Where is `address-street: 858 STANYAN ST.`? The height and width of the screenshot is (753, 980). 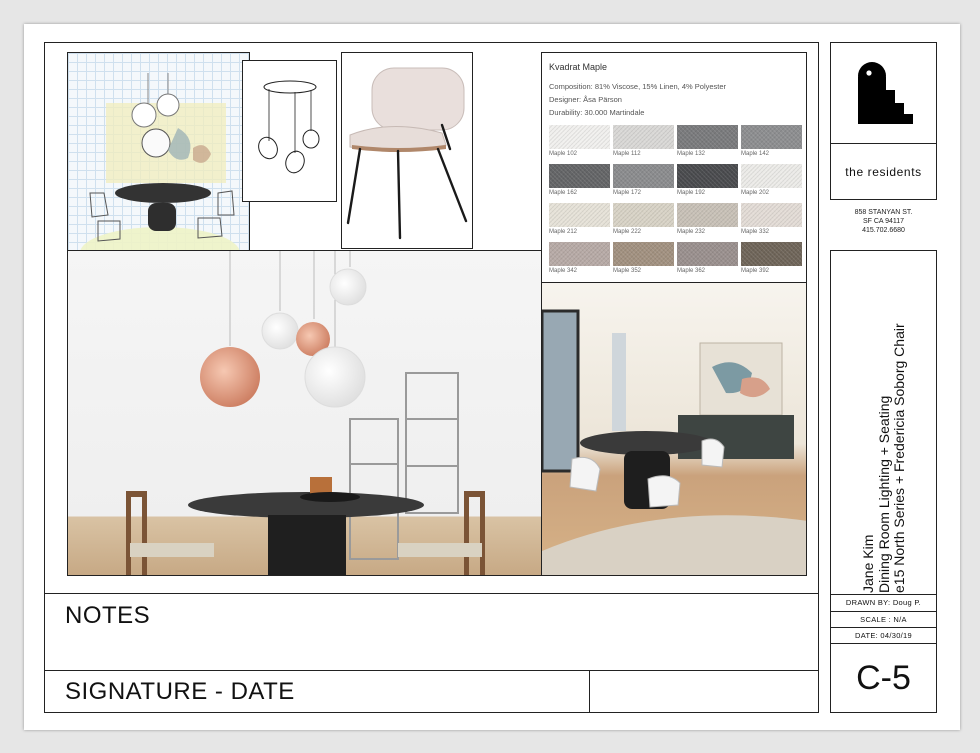
address-street: 858 STANYAN ST. is located at coordinates (883, 212).